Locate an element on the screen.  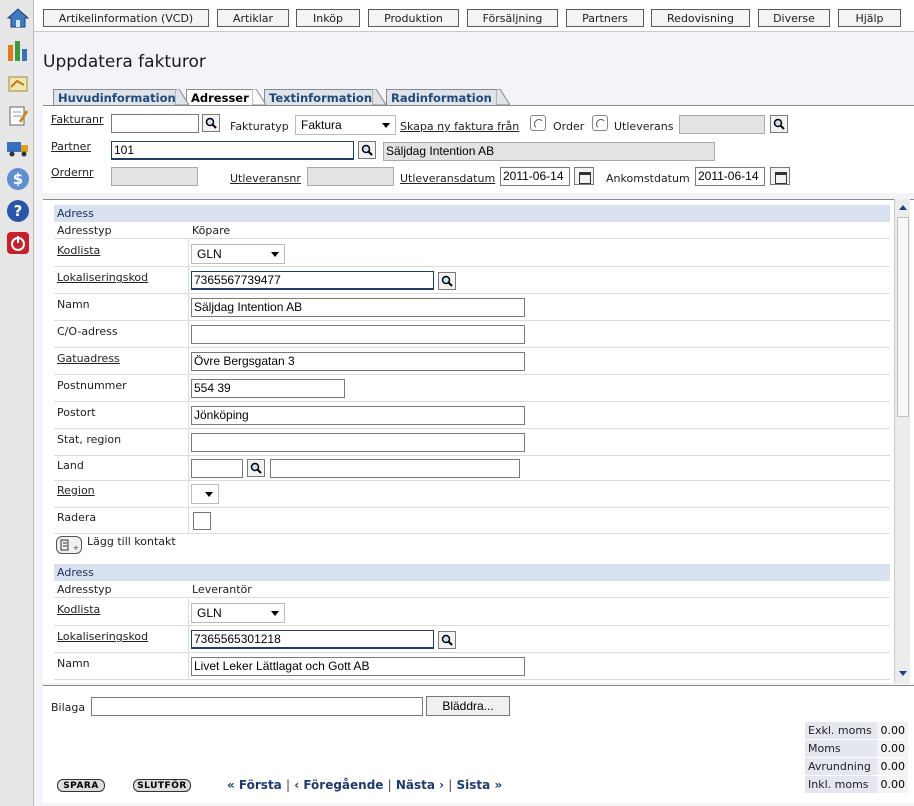
power-icon is located at coordinates (17, 242).